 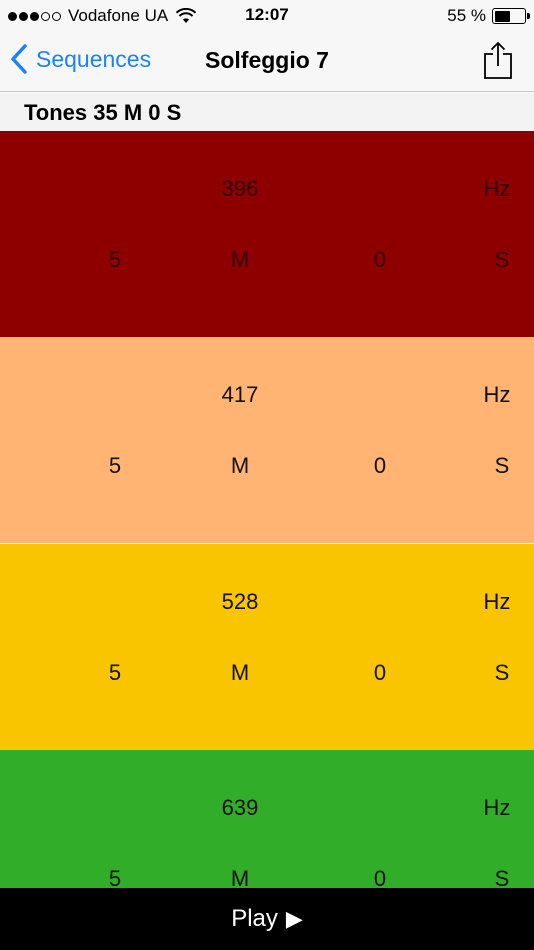 I want to click on back-button: Sequences, so click(x=80, y=59).